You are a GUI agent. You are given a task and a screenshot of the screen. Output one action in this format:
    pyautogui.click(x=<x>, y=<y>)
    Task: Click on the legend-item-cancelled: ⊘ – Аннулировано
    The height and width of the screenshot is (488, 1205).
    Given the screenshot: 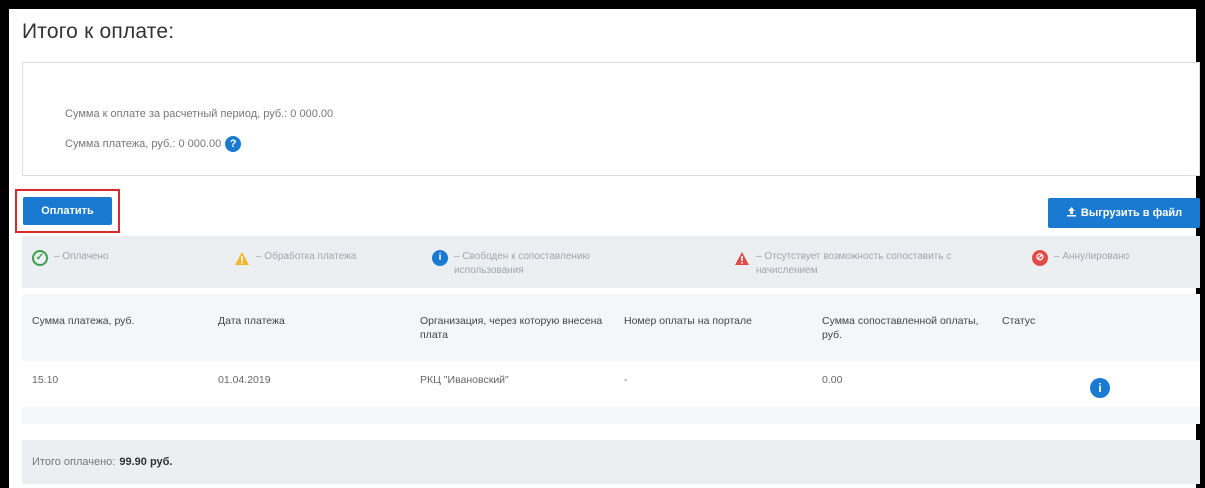 What is the action you would take?
    pyautogui.click(x=1112, y=258)
    